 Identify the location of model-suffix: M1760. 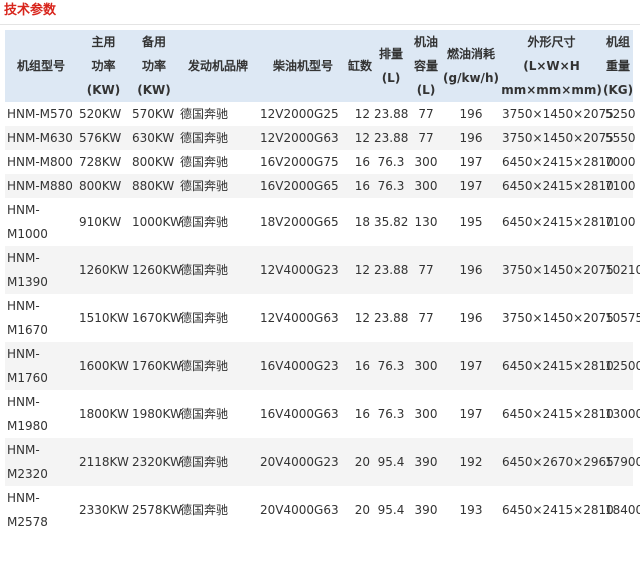
(27, 378).